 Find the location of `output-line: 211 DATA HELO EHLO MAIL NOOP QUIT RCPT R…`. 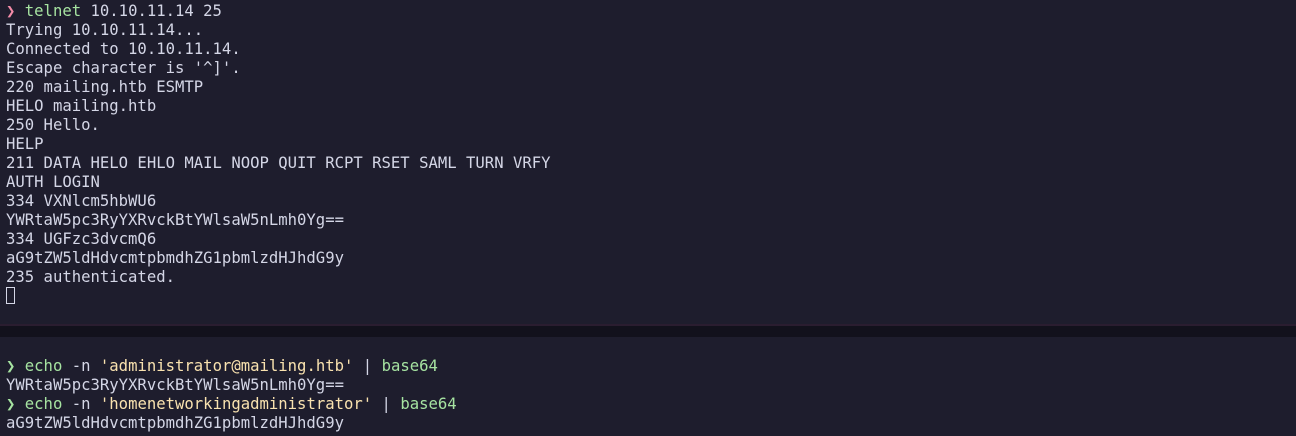

output-line: 211 DATA HELO EHLO MAIL NOOP QUIT RCPT R… is located at coordinates (278, 163).